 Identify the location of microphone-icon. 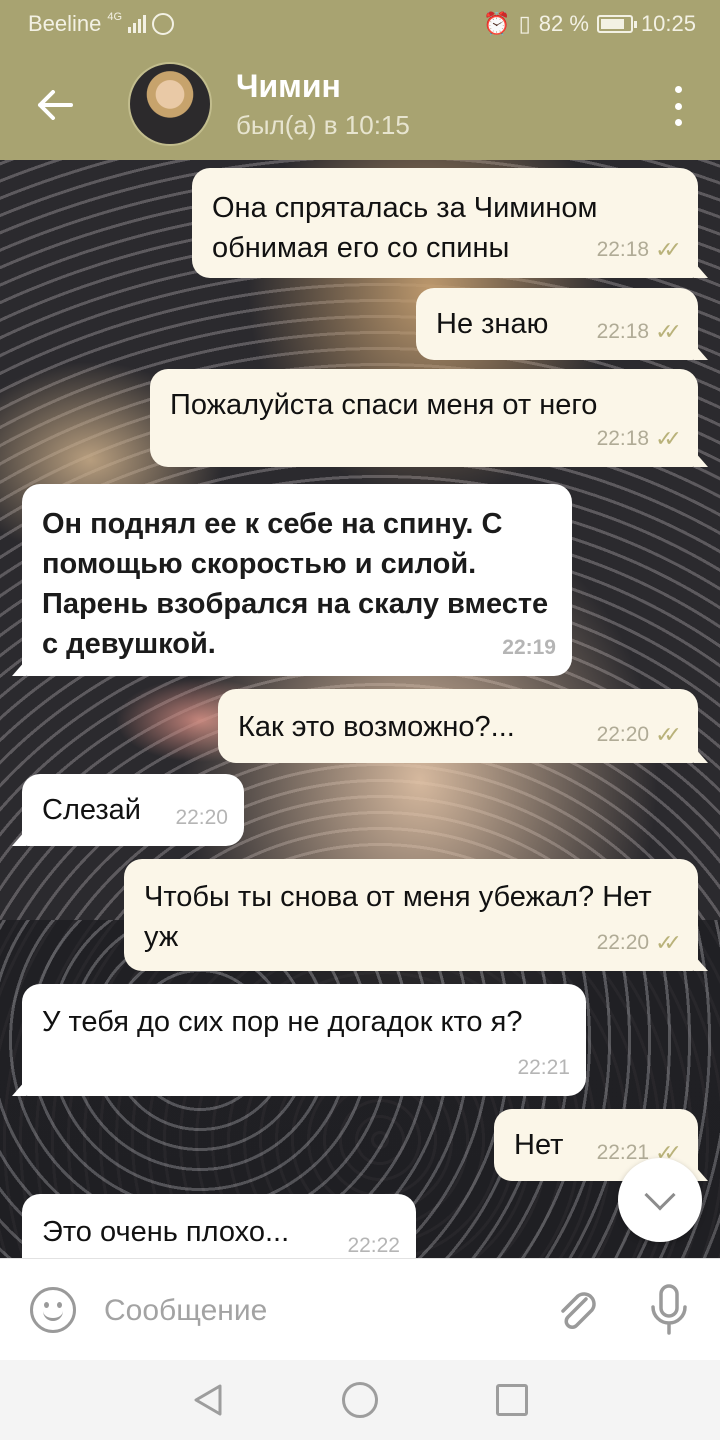
(669, 1310).